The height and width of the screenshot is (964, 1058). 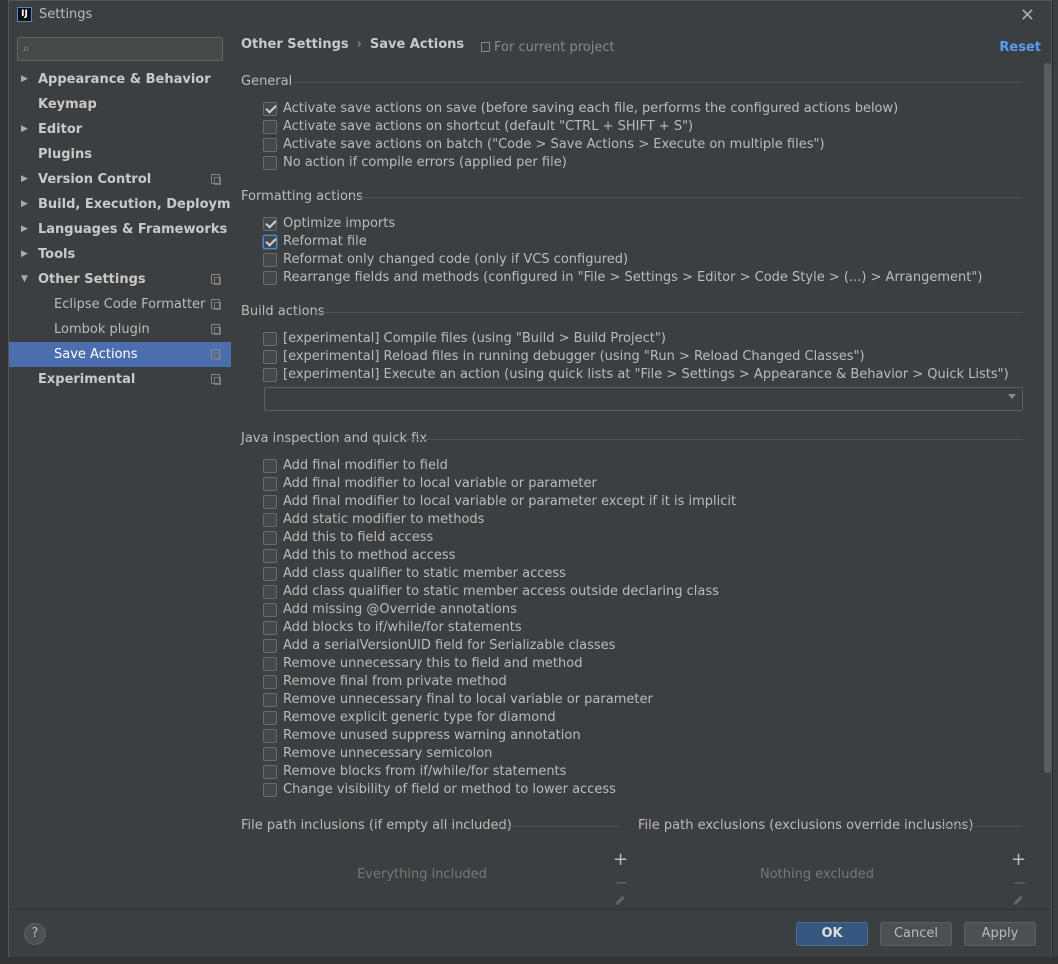 What do you see at coordinates (384, 519) in the screenshot?
I see `checkbox-label: Add static modifier to methods` at bounding box center [384, 519].